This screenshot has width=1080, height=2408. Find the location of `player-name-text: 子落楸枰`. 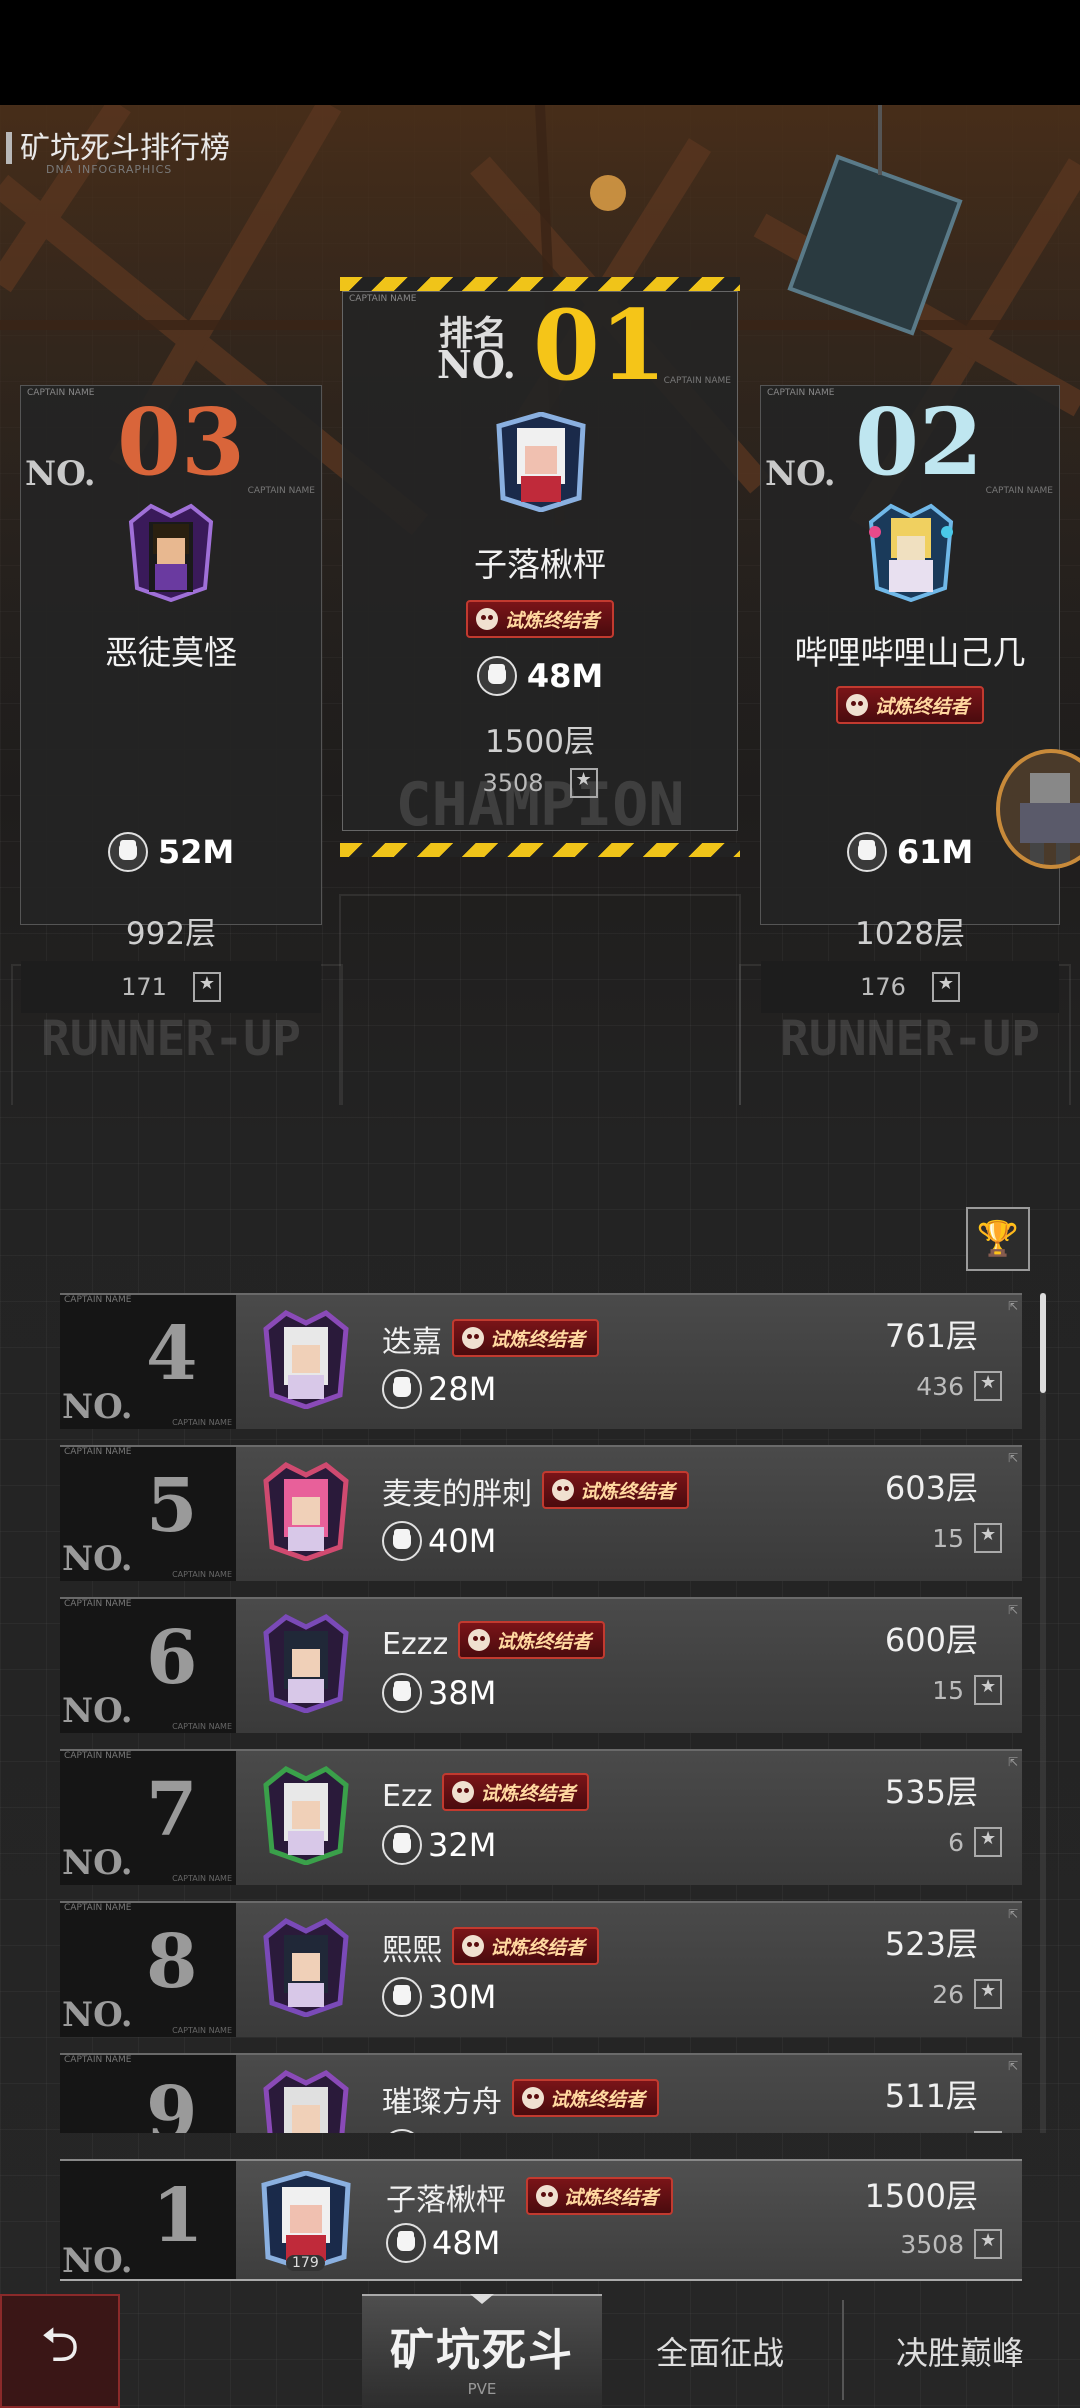

player-name-text: 子落楸枰 is located at coordinates (446, 2200).